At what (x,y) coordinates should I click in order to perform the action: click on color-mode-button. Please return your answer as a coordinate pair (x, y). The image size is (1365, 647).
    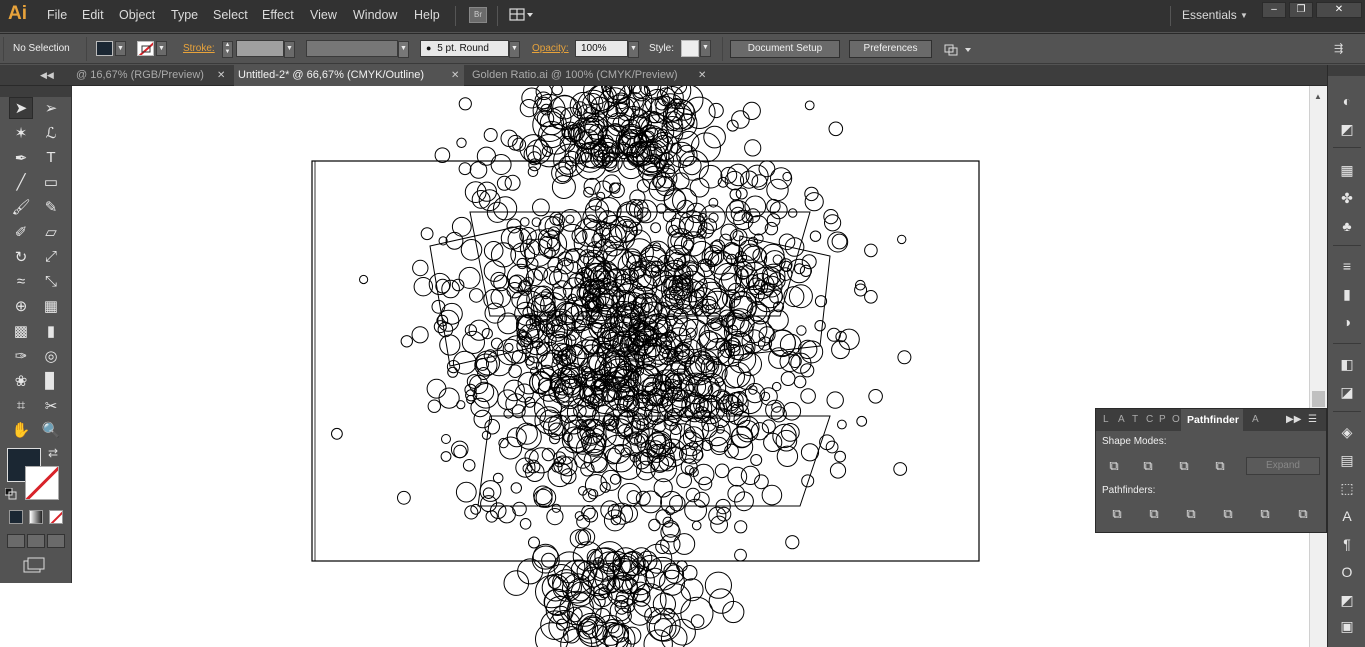
    Looking at the image, I should click on (16, 517).